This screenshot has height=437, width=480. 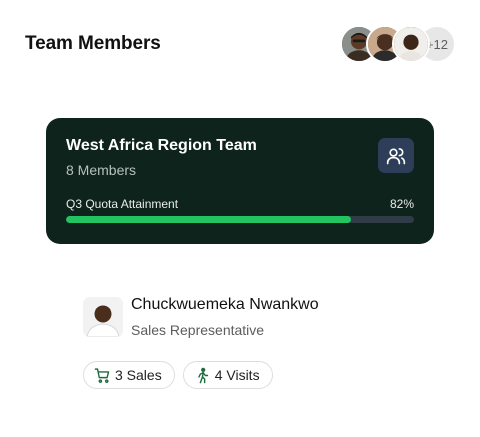 What do you see at coordinates (240, 44) in the screenshot?
I see `header: Team Members +12` at bounding box center [240, 44].